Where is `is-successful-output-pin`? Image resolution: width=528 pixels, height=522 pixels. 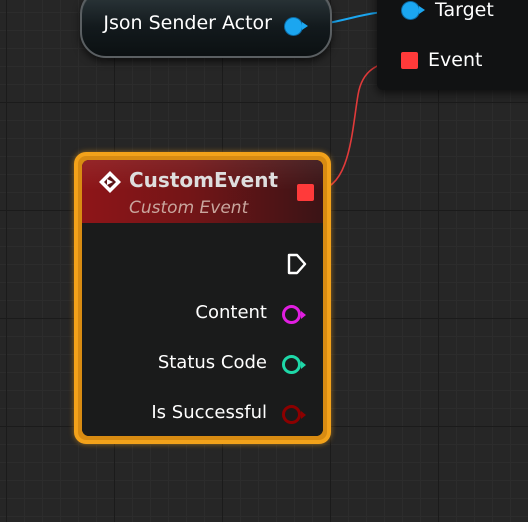 is-successful-output-pin is located at coordinates (294, 414).